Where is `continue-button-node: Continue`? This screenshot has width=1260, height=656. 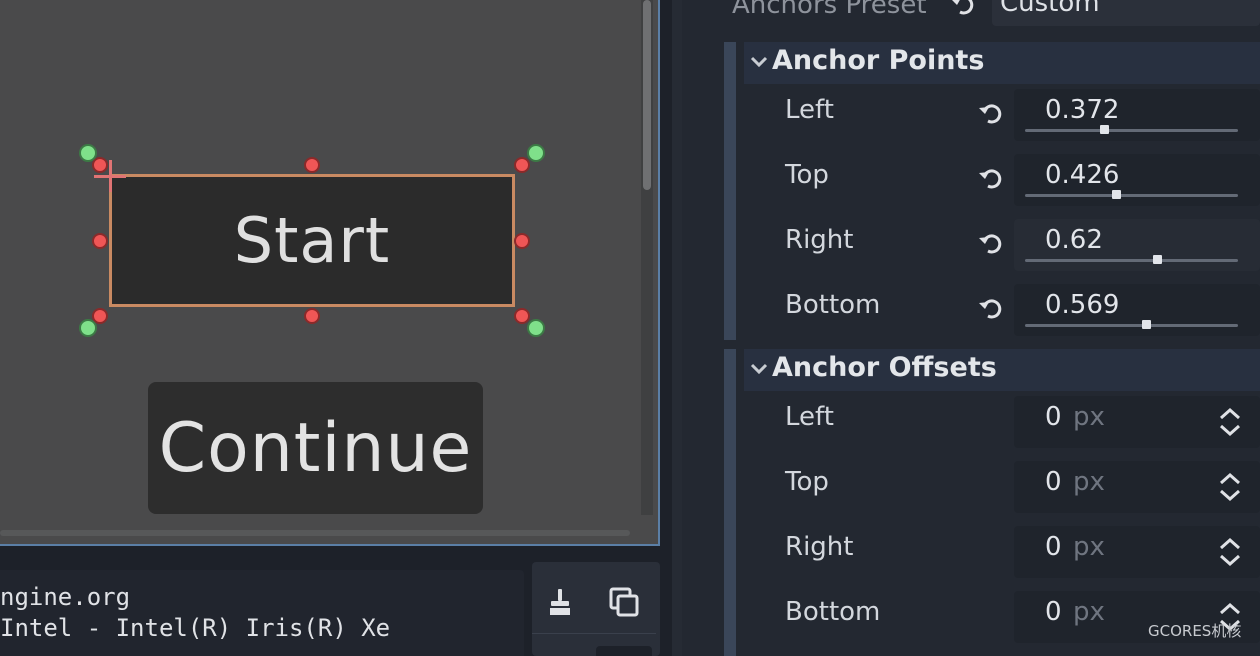
continue-button-node: Continue is located at coordinates (315, 448).